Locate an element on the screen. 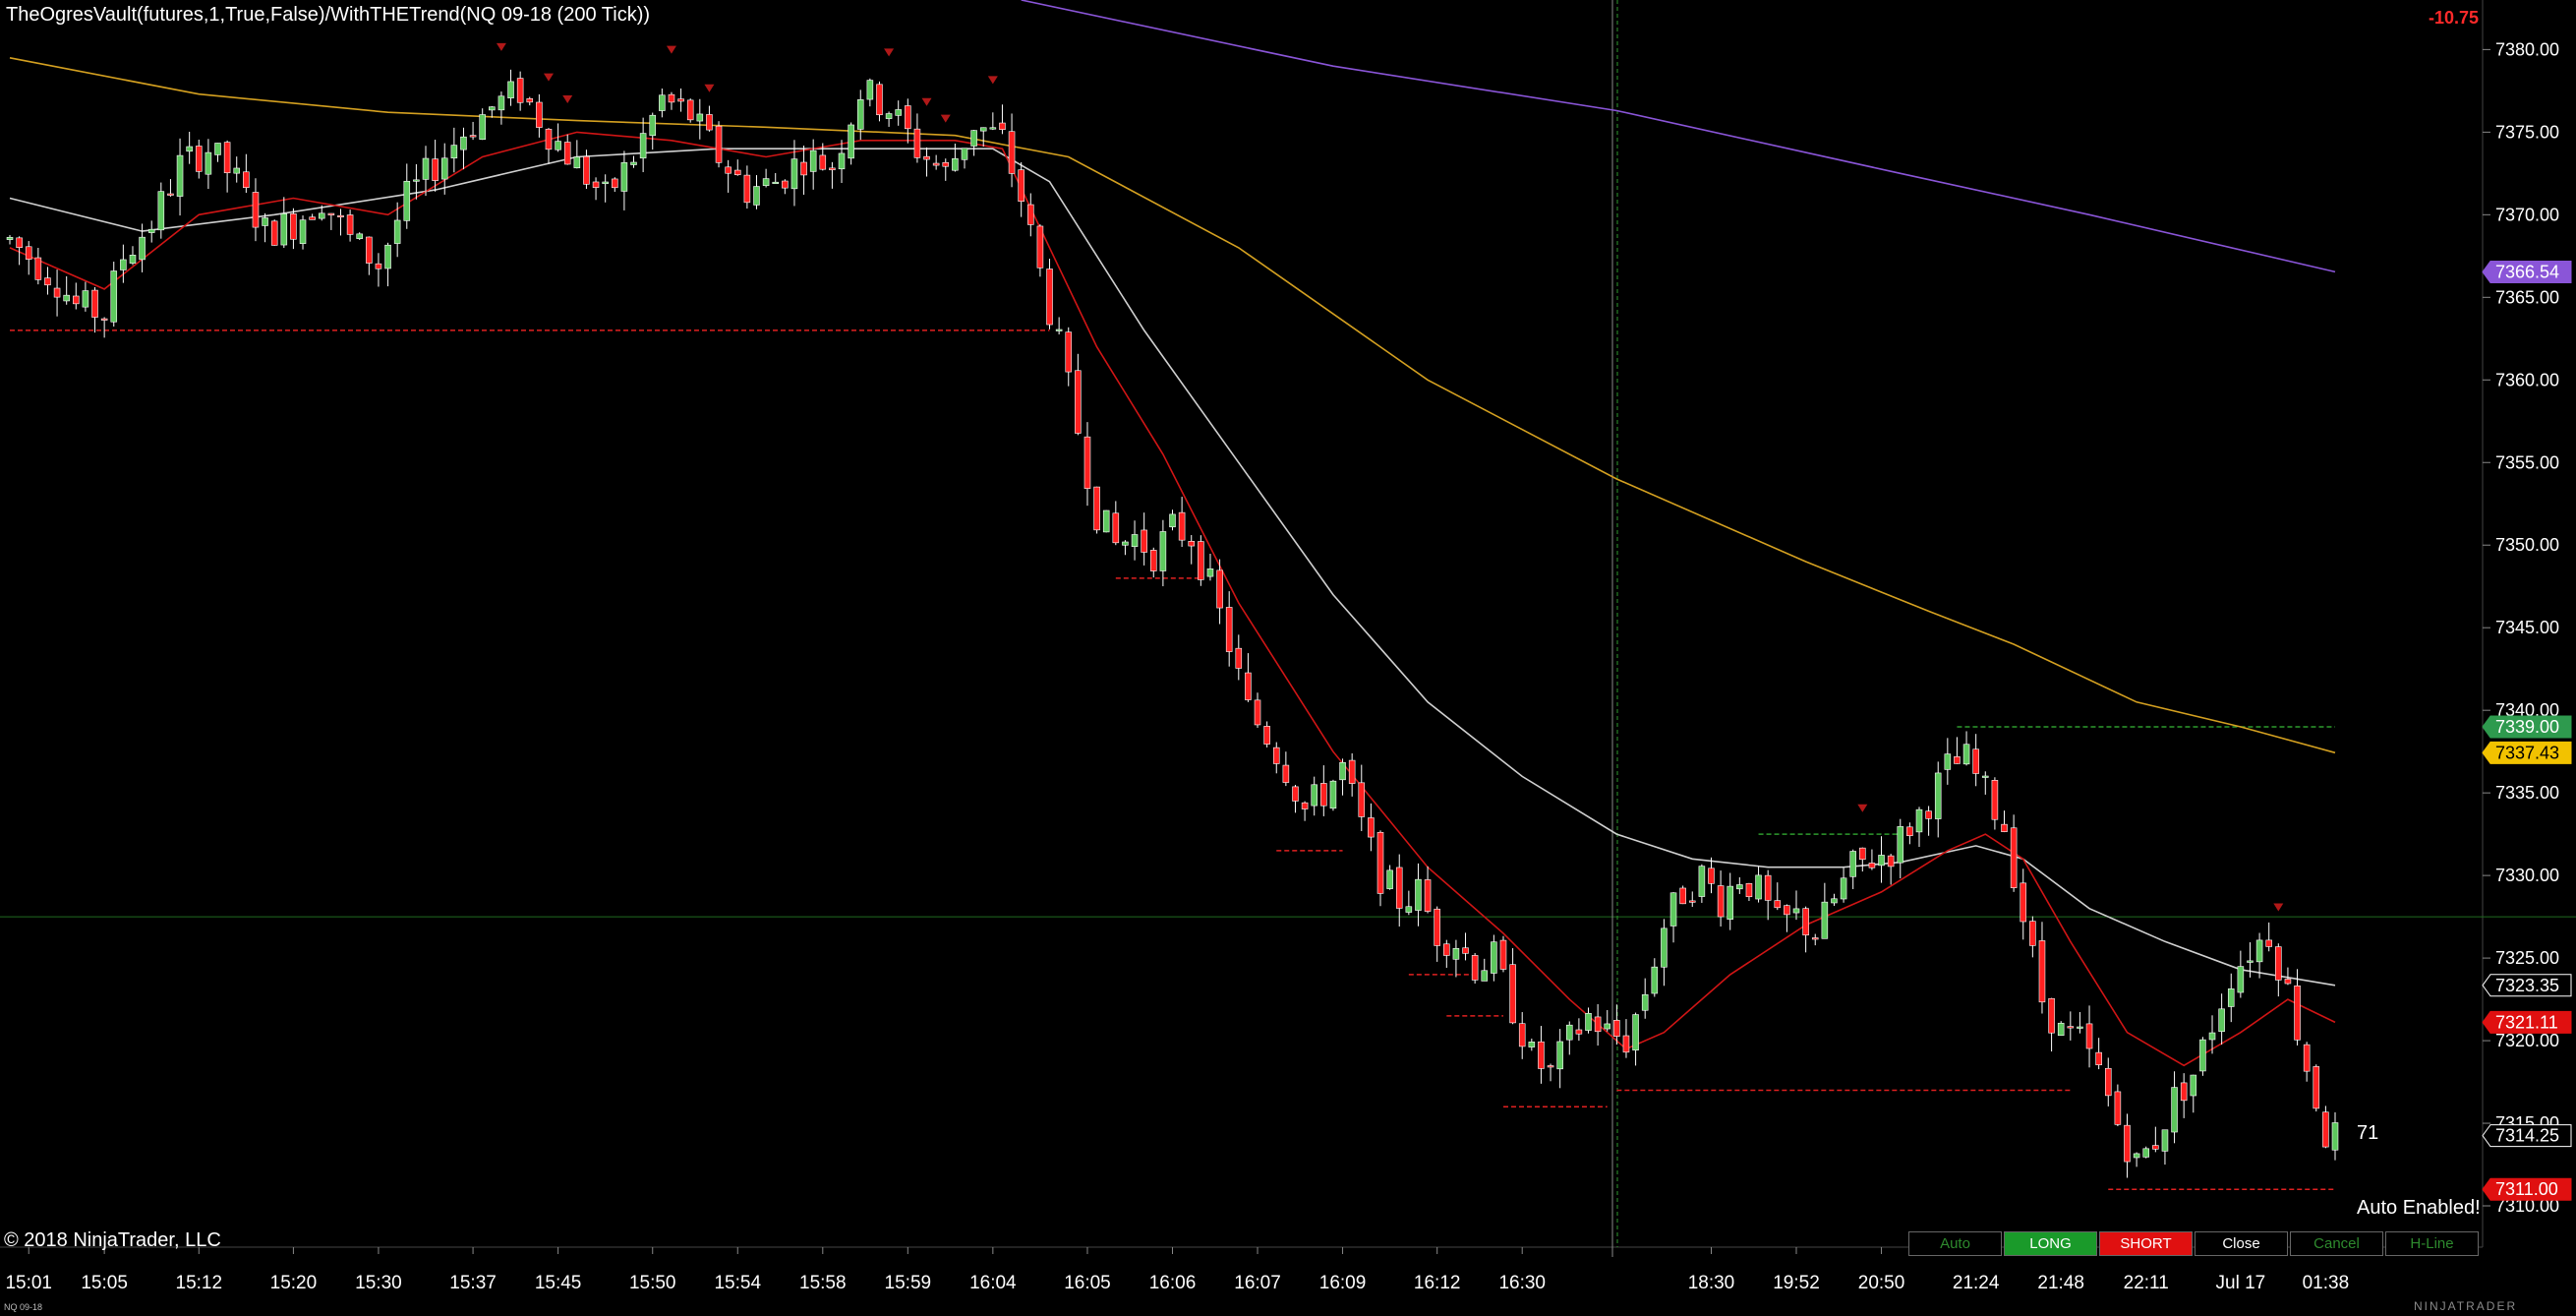 The image size is (2576, 1316). price-tick-label: 7325.00 is located at coordinates (2527, 958).